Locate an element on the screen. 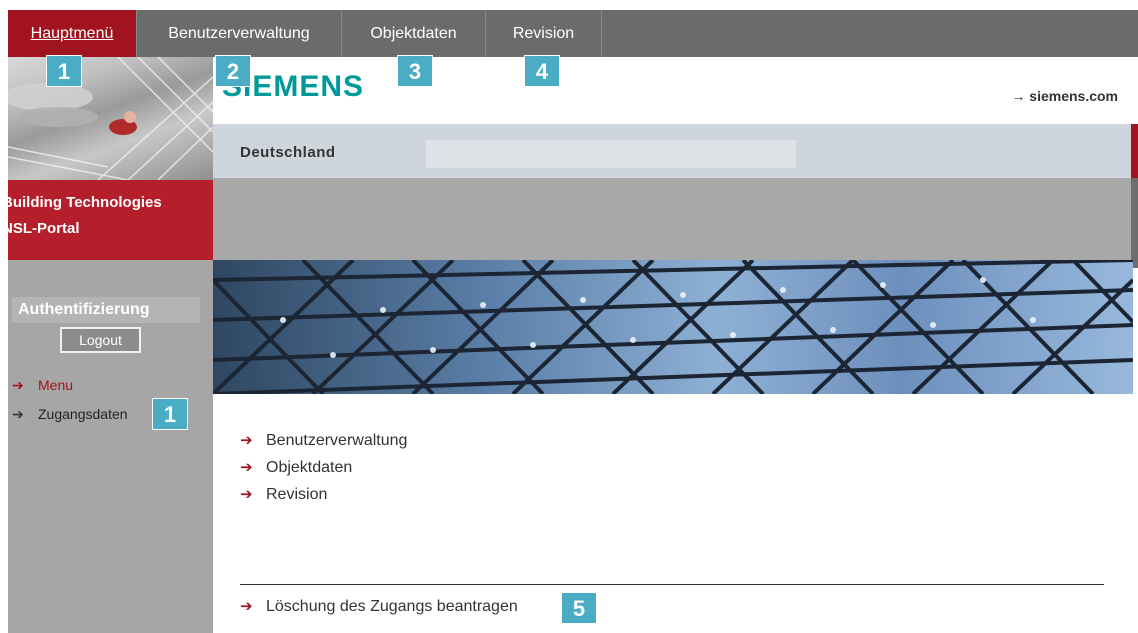  country-bar: Deutschland is located at coordinates (673, 151).